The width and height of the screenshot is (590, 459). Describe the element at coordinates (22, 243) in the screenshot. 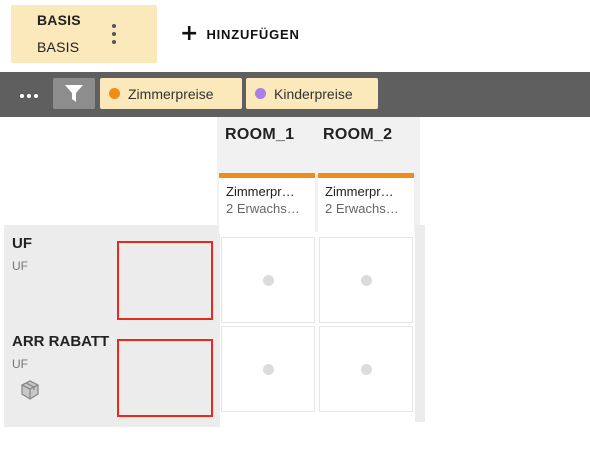

I see `row-title-uf: UF` at that location.